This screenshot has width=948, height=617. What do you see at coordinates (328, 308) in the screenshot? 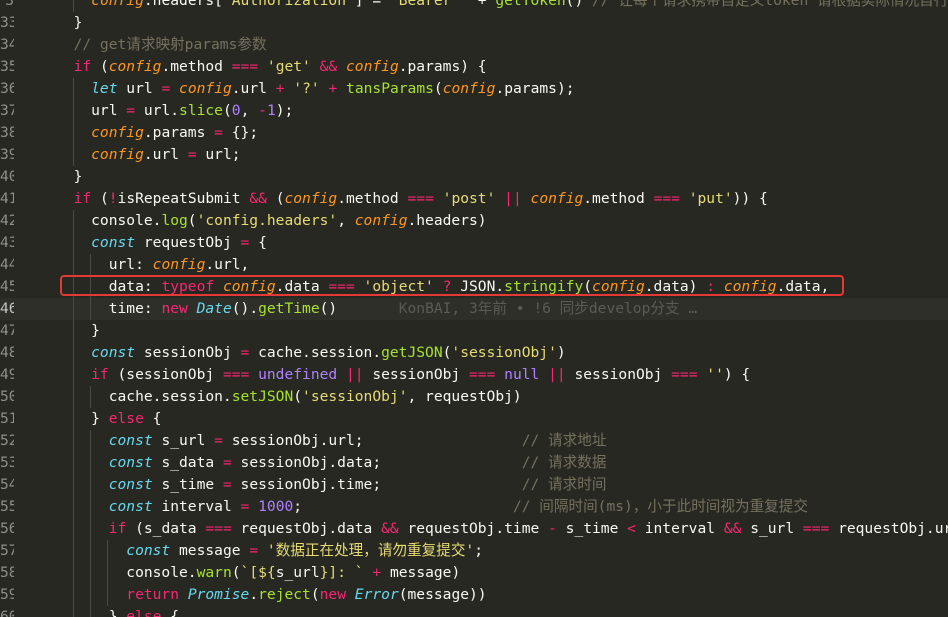
I see `code-token: ()` at bounding box center [328, 308].